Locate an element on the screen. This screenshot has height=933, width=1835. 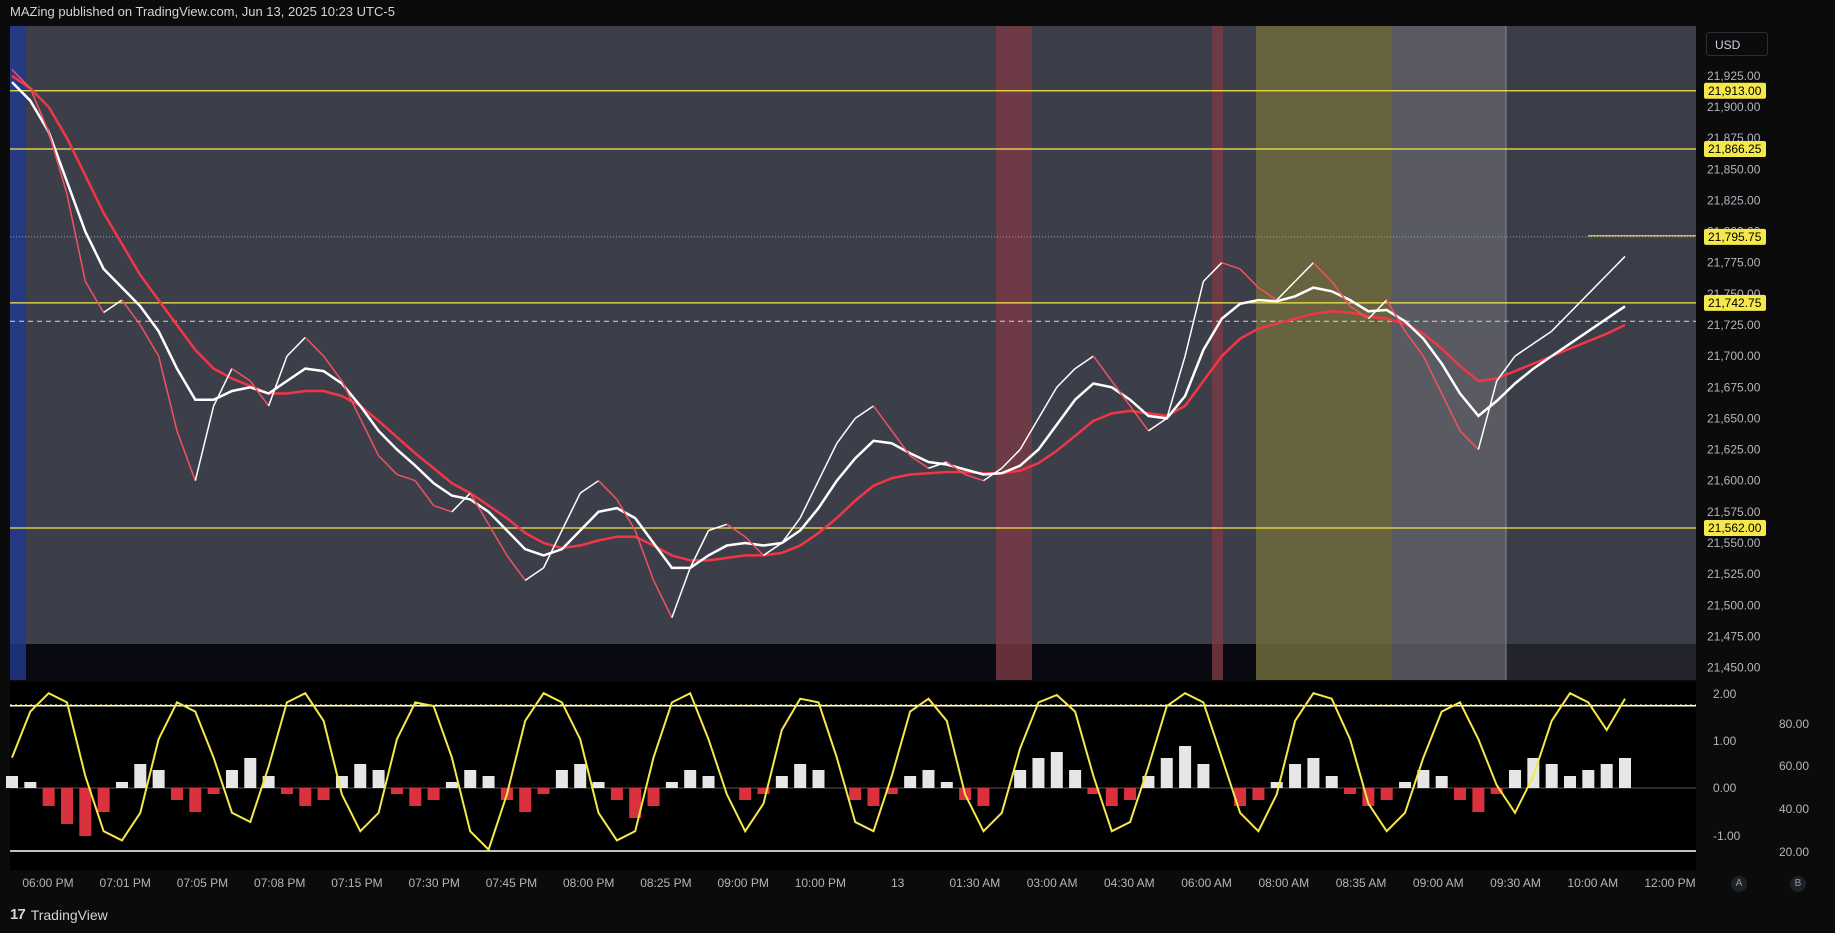
time-tick-label: 10:00 AM is located at coordinates (1592, 883).